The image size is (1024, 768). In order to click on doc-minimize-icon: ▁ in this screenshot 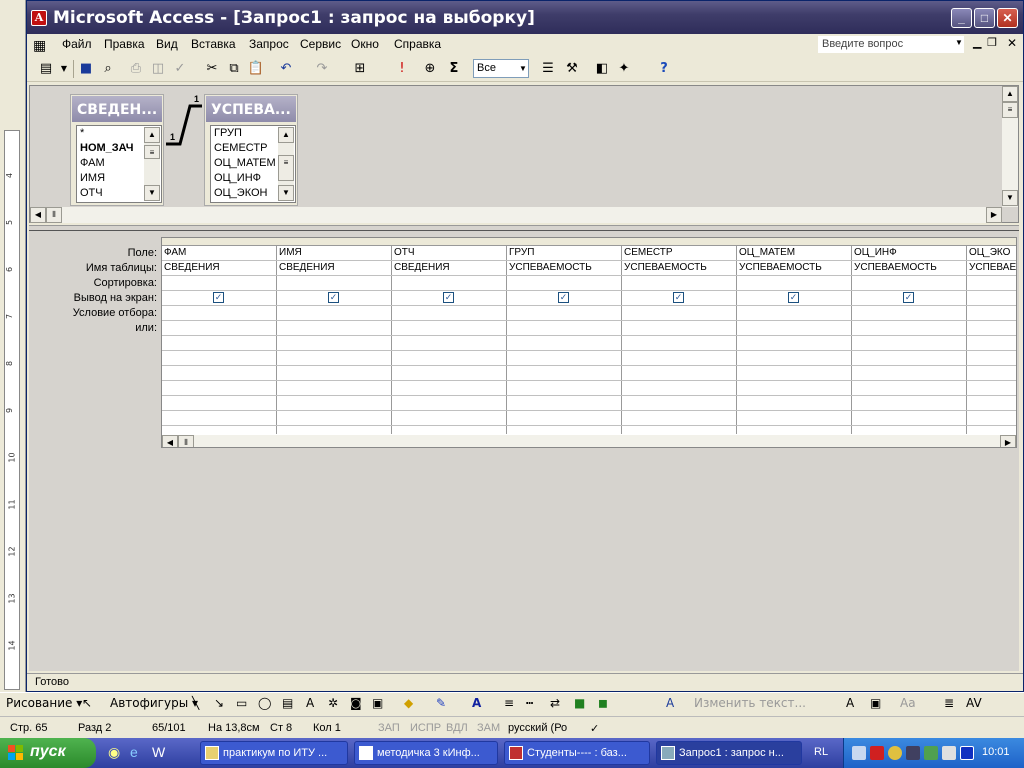, I will do `click(977, 42)`.